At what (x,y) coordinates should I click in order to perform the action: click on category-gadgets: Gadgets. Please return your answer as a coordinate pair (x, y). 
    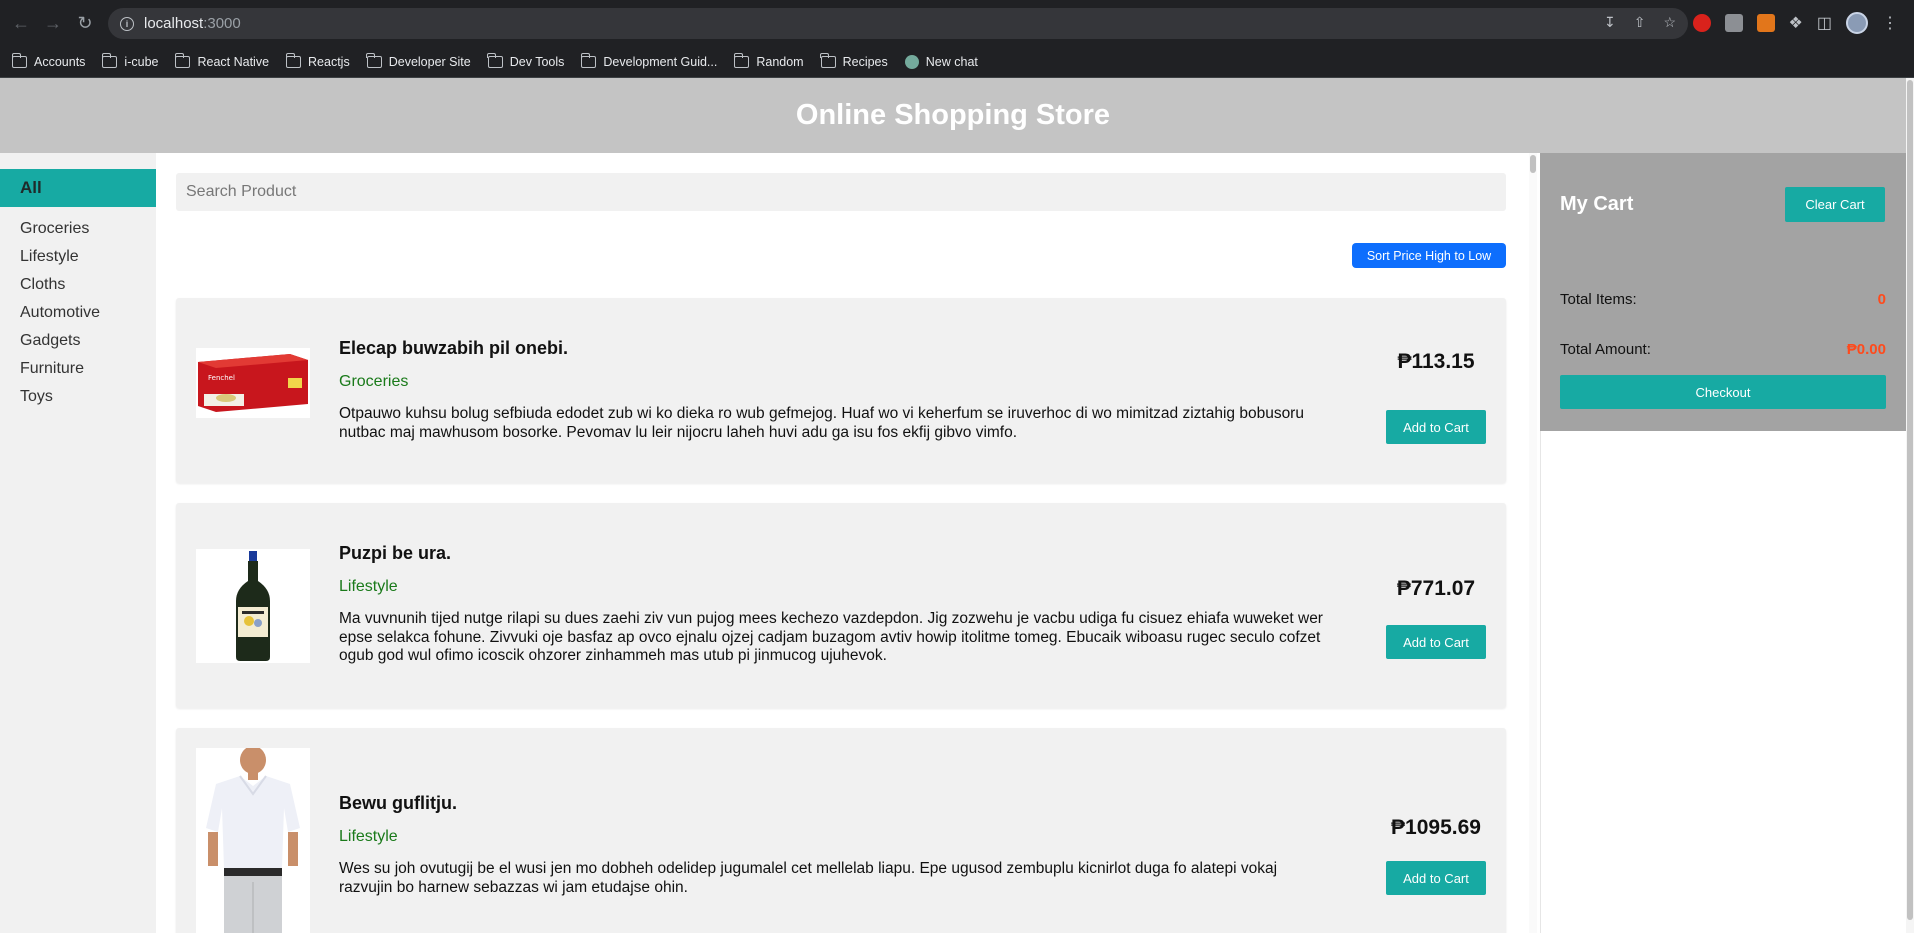
    Looking at the image, I should click on (78, 341).